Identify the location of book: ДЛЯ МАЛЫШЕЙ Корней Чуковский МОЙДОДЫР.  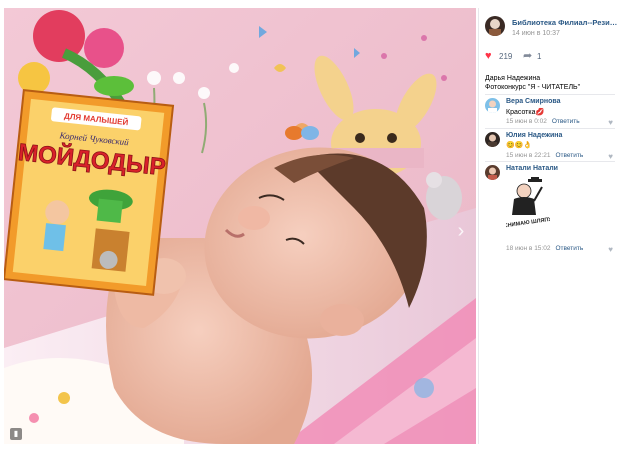
(89, 192).